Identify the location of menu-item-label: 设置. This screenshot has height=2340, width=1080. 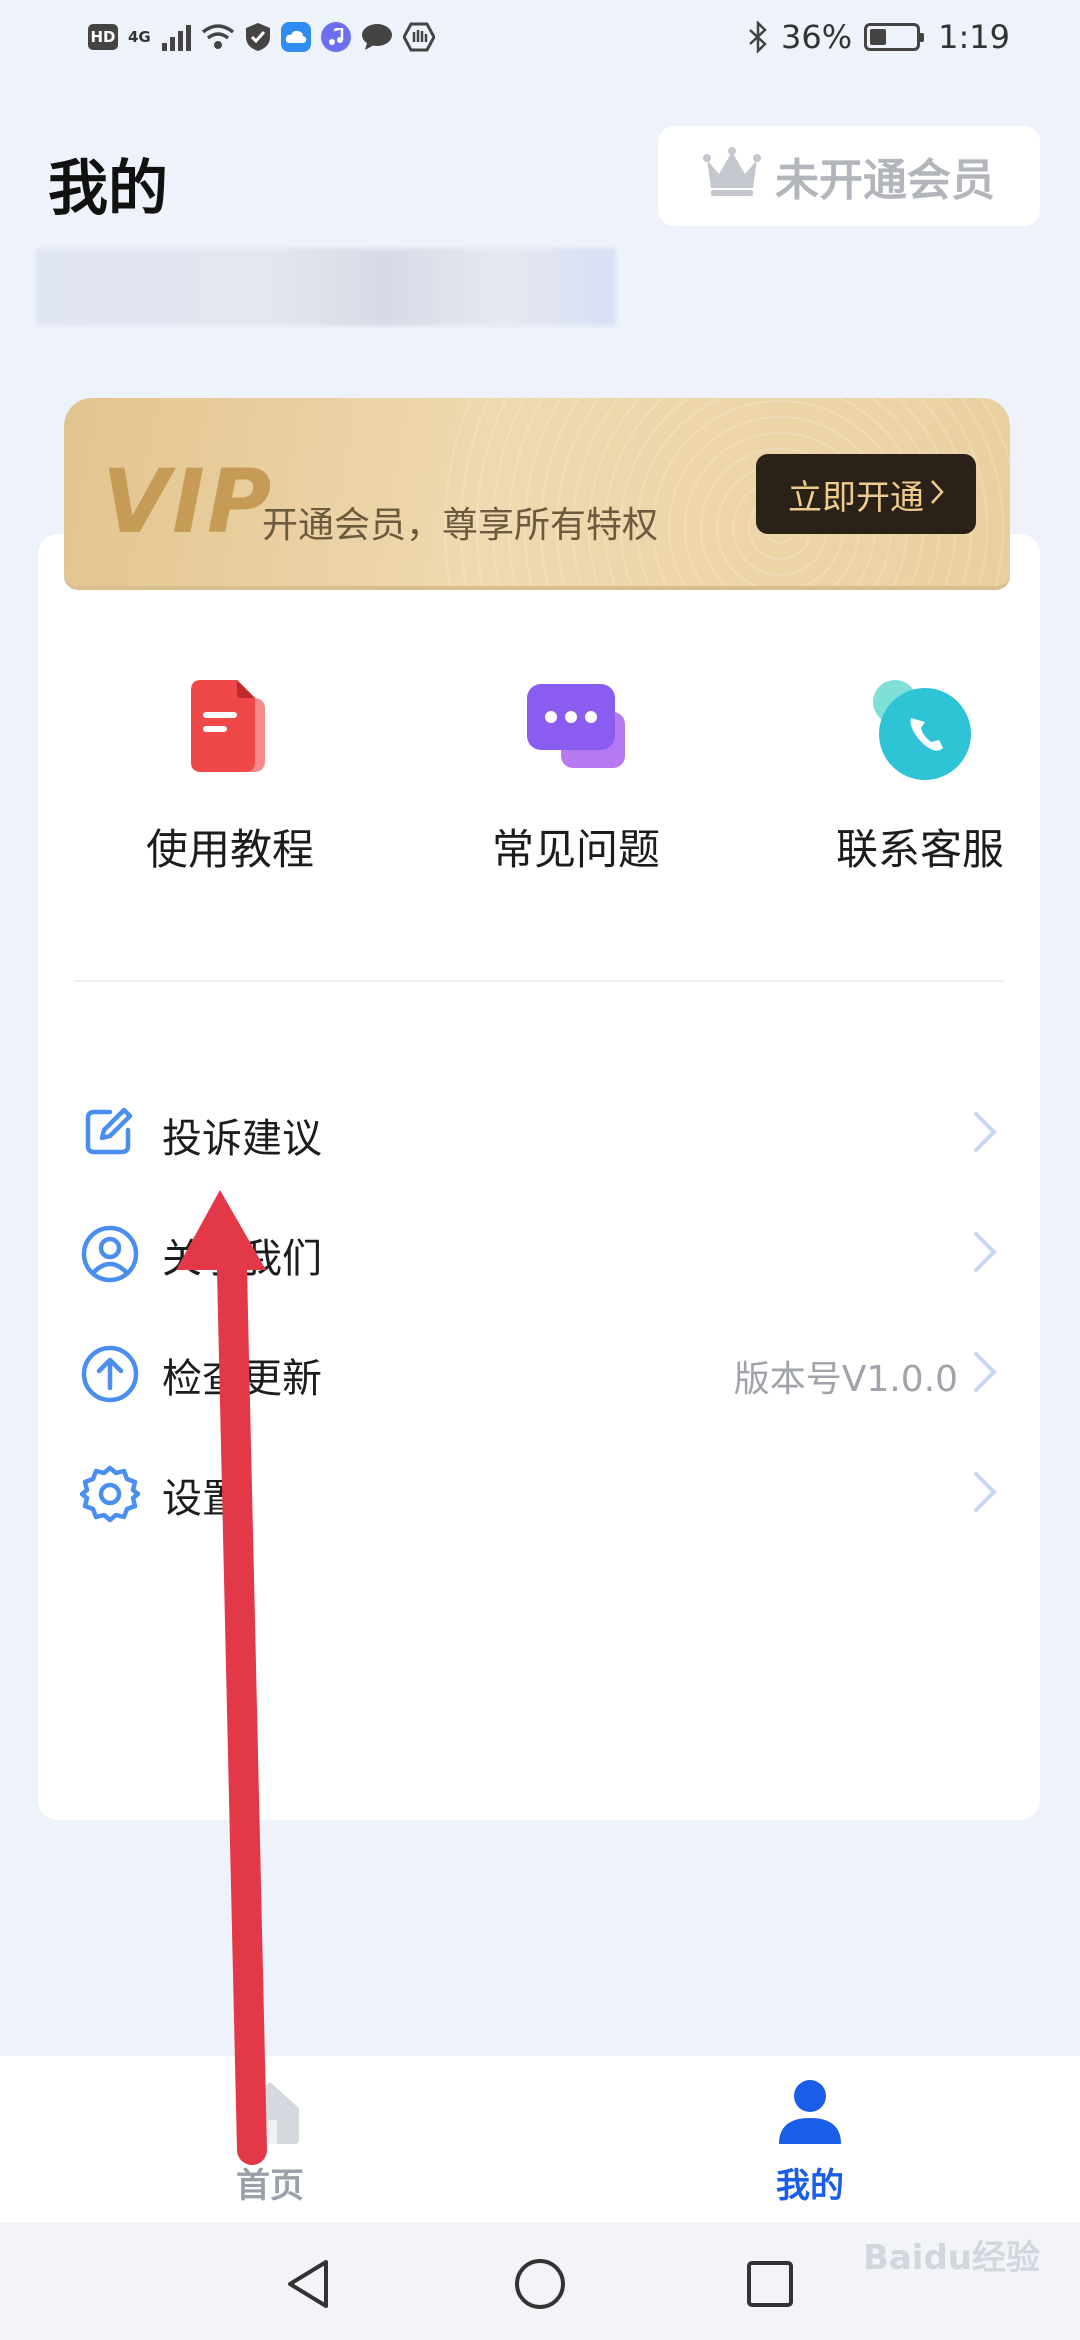
(202, 1499).